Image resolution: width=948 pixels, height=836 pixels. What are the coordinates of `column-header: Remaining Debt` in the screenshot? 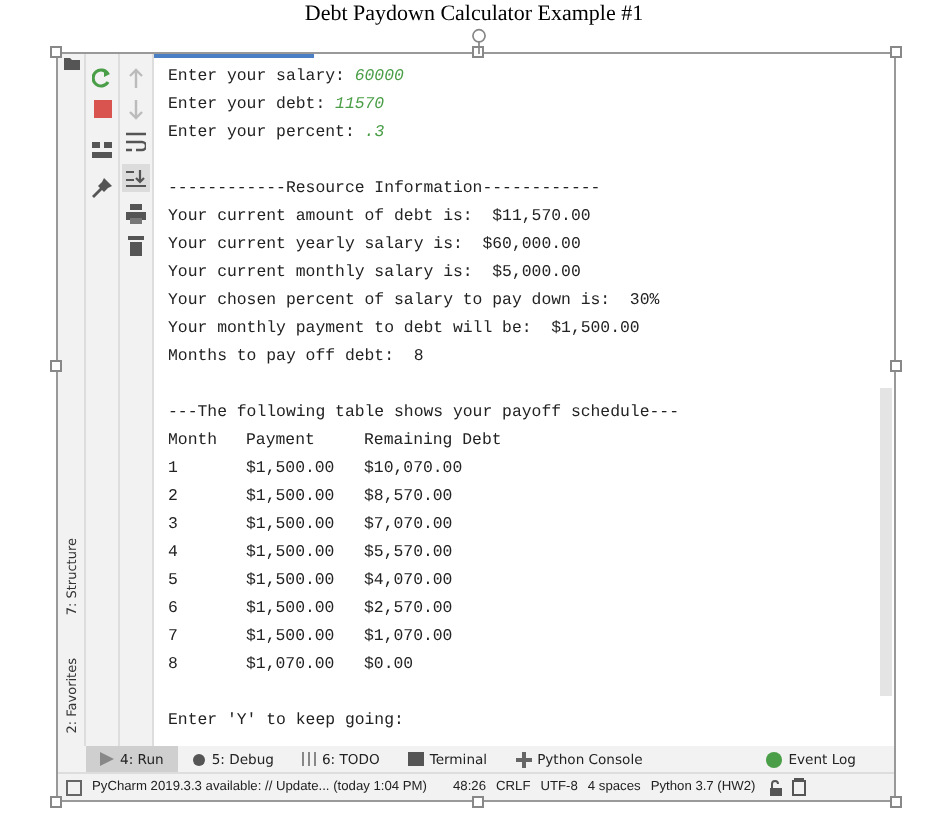 It's located at (433, 442).